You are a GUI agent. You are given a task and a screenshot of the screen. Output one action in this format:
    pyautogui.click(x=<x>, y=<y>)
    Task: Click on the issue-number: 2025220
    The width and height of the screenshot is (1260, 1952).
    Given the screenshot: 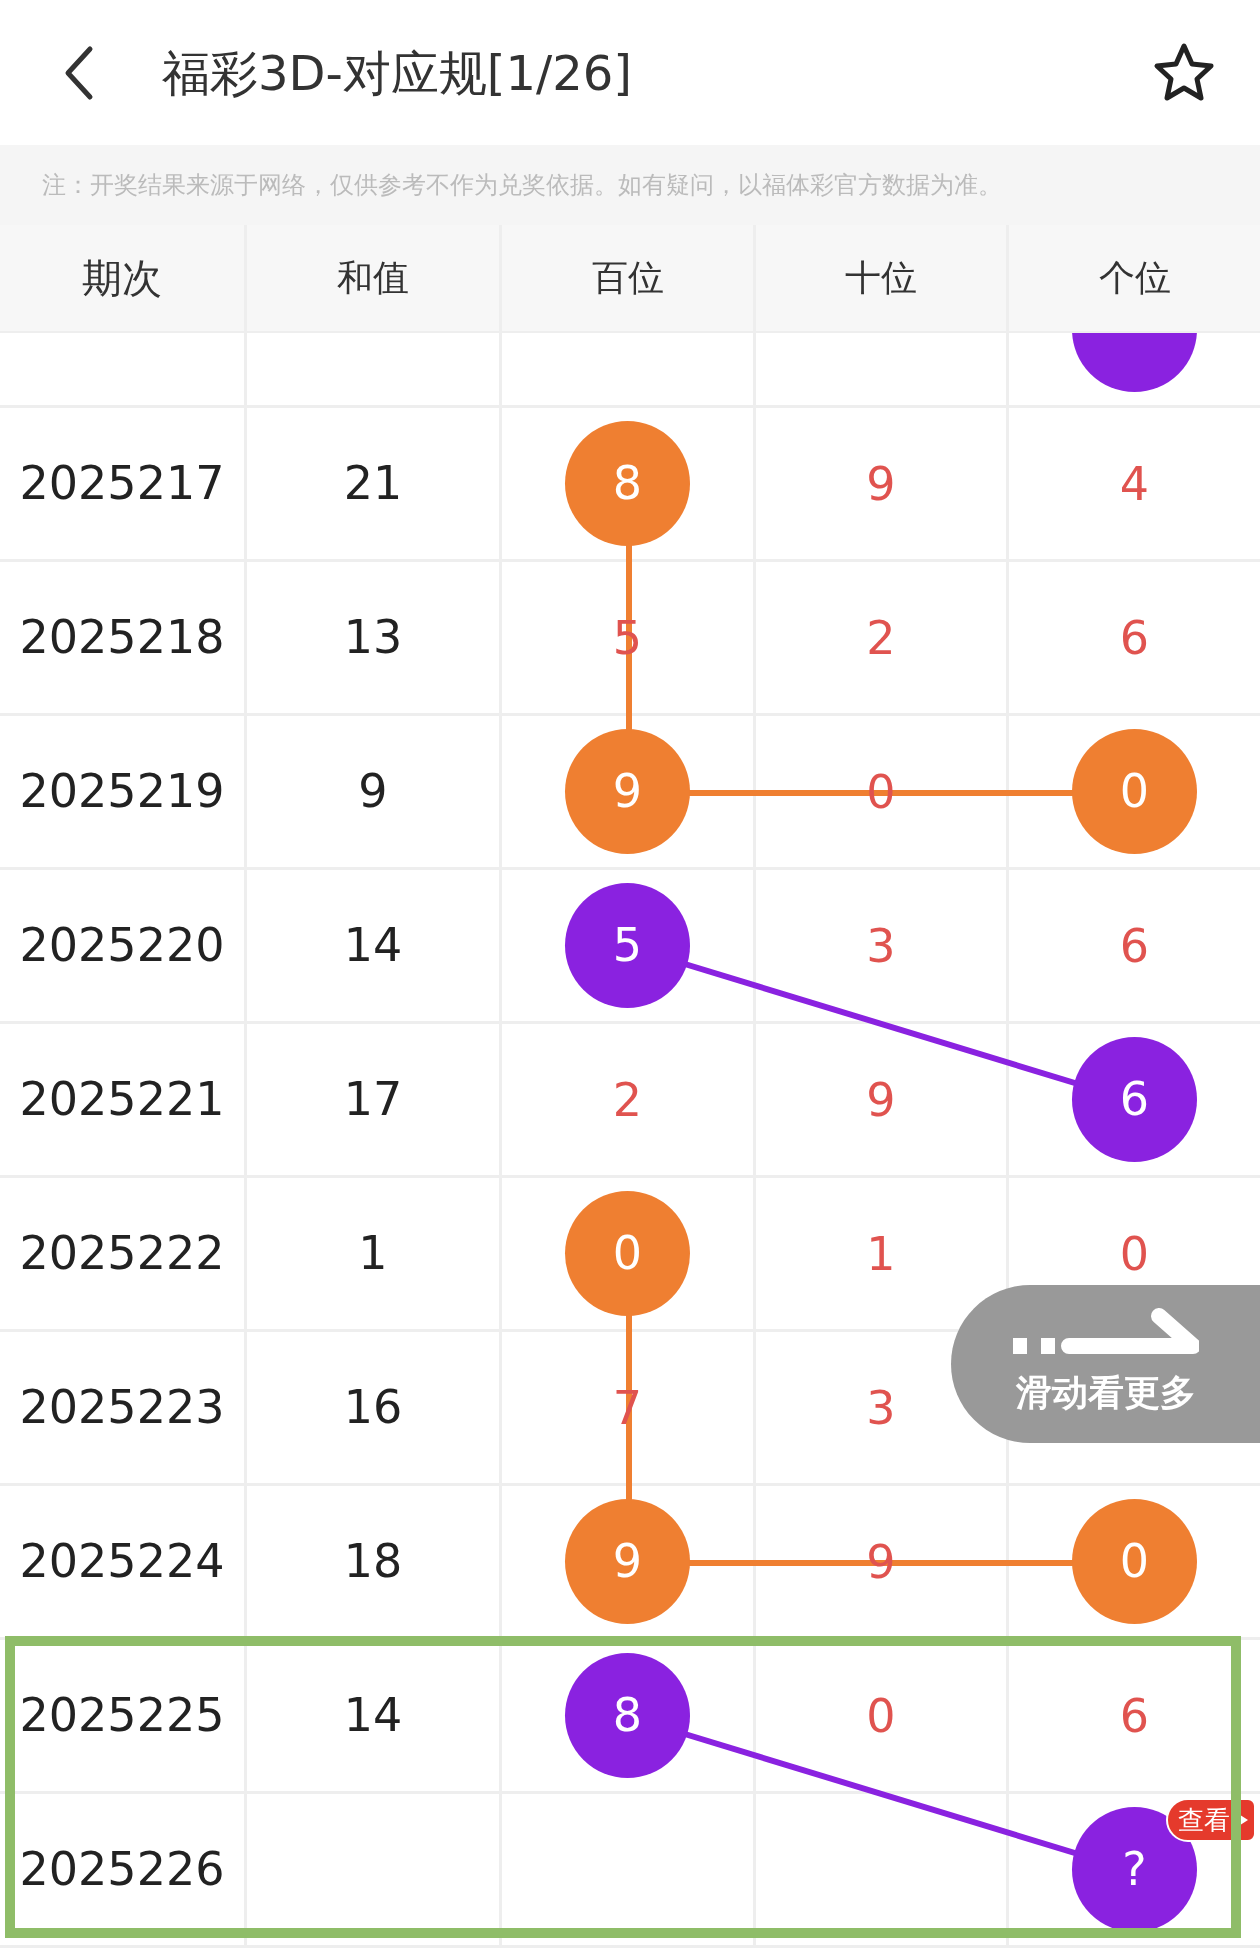 What is the action you would take?
    pyautogui.click(x=122, y=945)
    